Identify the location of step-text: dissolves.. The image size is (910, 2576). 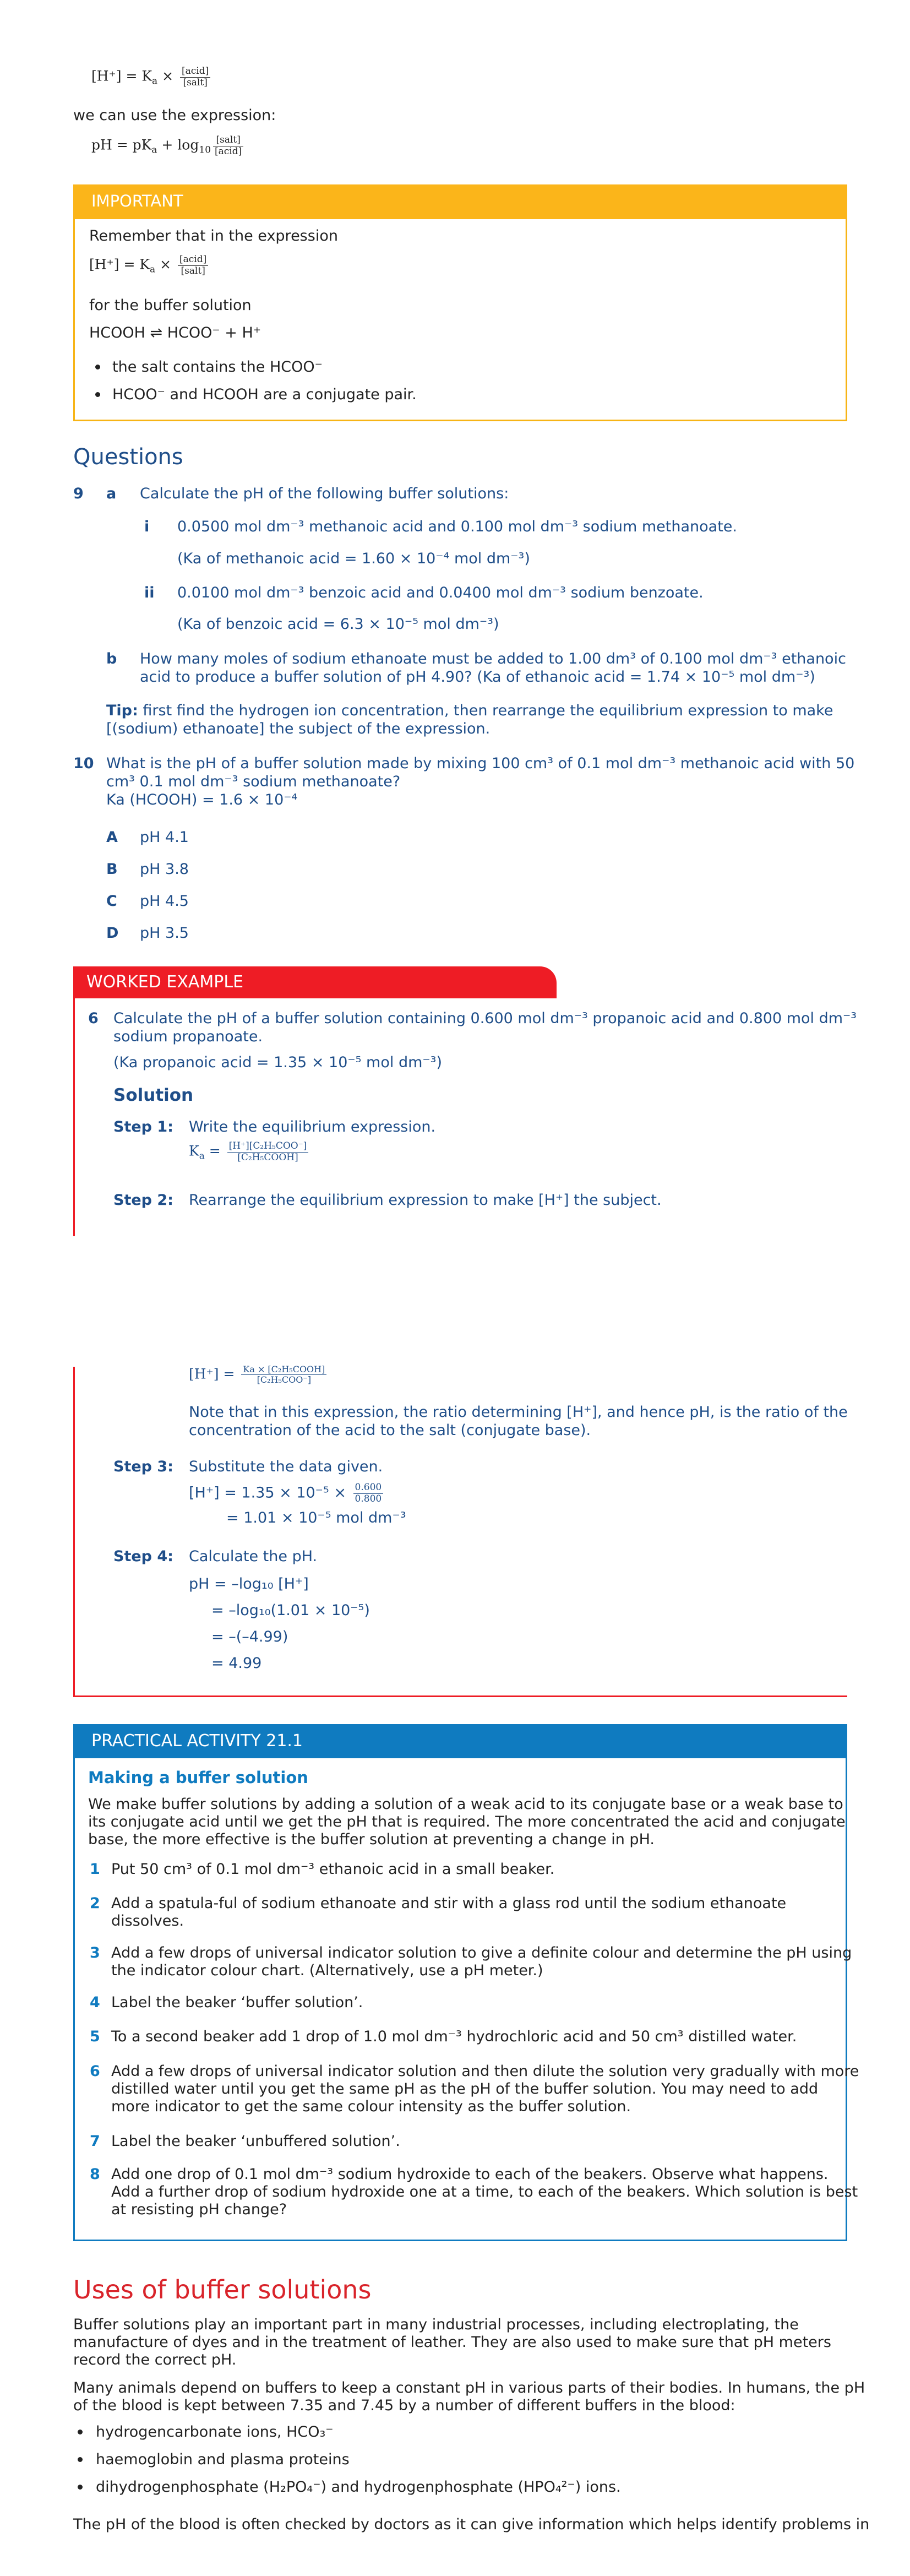
(147, 1921).